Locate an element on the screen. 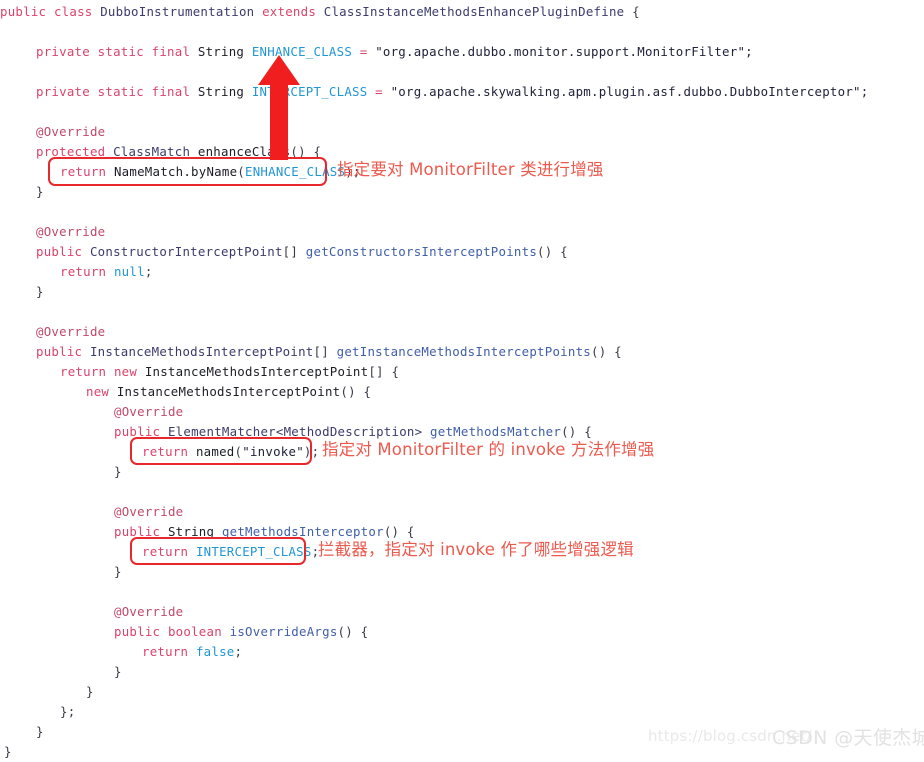  code-token-type: ConstructorInterceptPoint is located at coordinates (186, 251).